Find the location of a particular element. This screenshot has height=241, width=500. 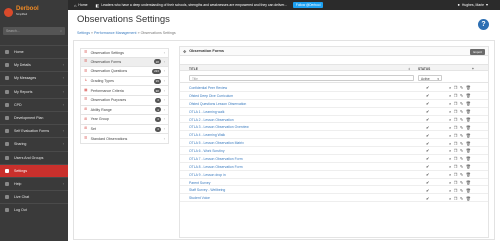

export-button: Export is located at coordinates (477, 52).